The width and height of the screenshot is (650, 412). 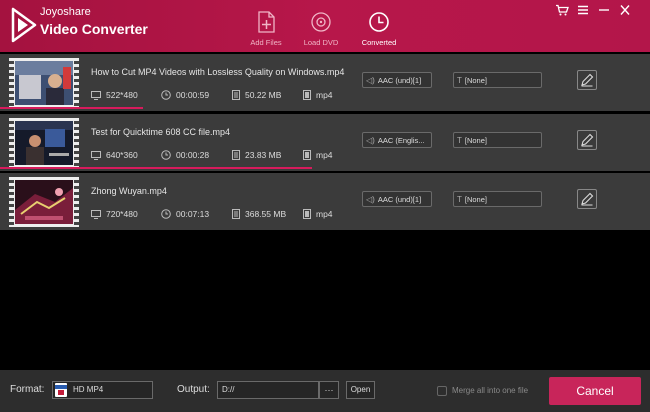 What do you see at coordinates (266, 214) in the screenshot?
I see `file-size-value: 368.55 MB` at bounding box center [266, 214].